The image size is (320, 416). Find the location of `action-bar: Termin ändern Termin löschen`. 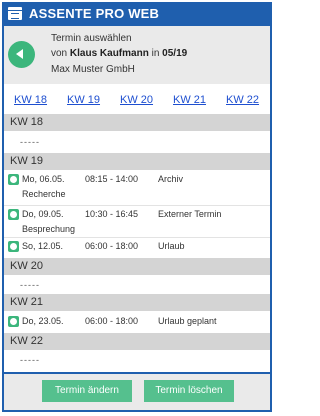

action-bar: Termin ändern Termin löschen is located at coordinates (137, 392).